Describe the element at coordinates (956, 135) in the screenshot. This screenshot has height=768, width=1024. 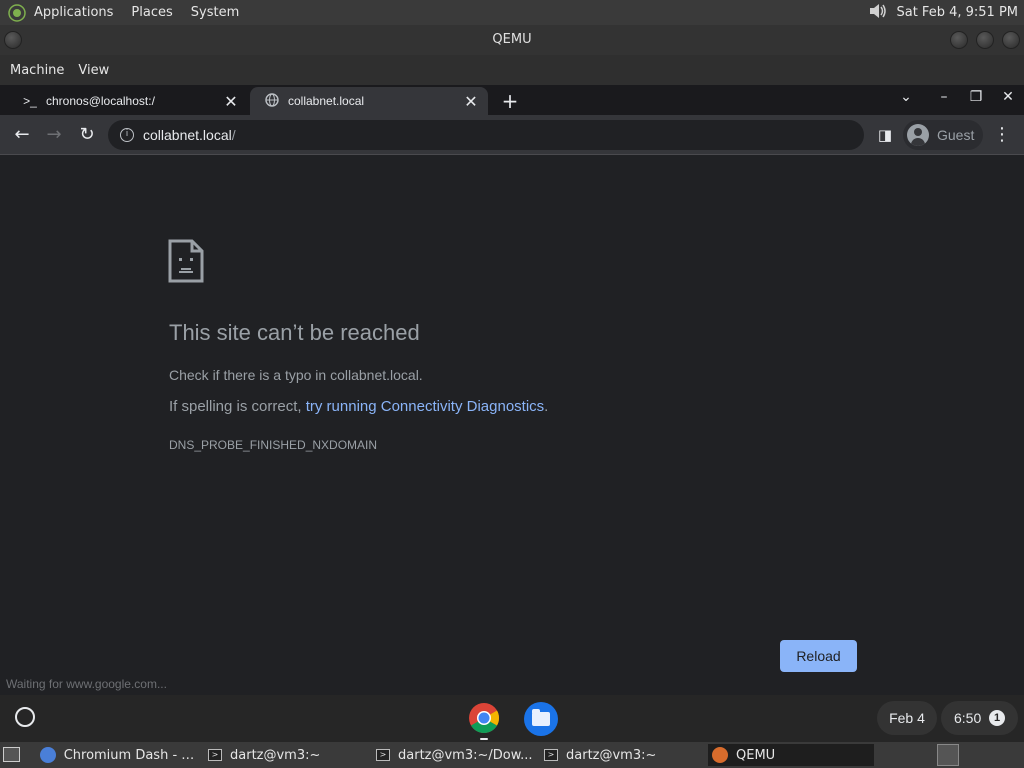
I see `profile-name: Guest` at that location.